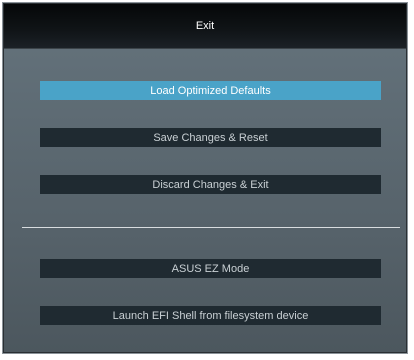  What do you see at coordinates (210, 90) in the screenshot?
I see `load-optimized-defaults-button: Load Optimized Defaults` at bounding box center [210, 90].